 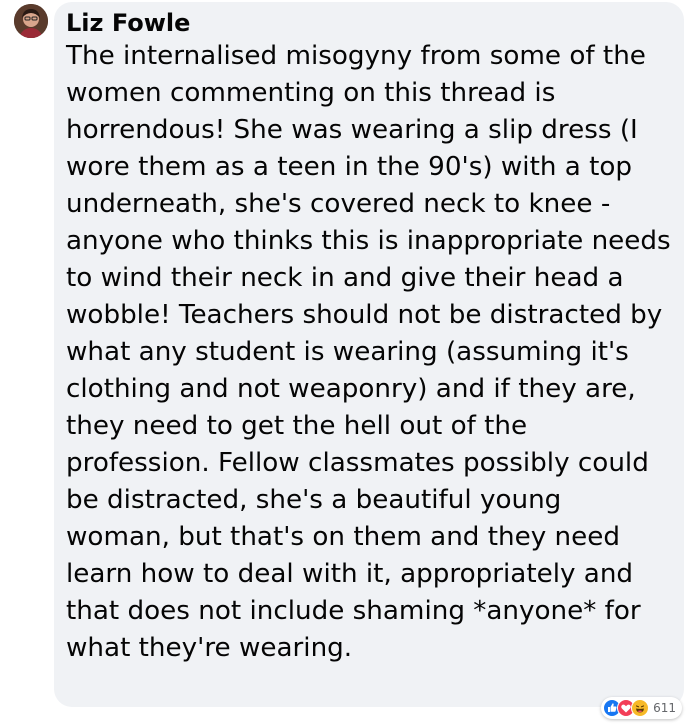 I want to click on author-name: Liz Fowle, so click(x=128, y=23).